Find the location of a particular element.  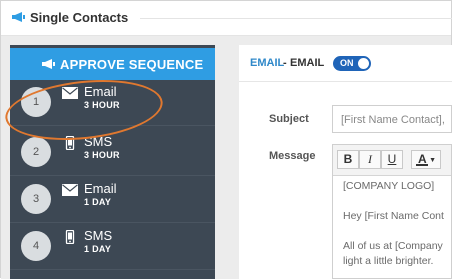

message-label: Message is located at coordinates (292, 156).